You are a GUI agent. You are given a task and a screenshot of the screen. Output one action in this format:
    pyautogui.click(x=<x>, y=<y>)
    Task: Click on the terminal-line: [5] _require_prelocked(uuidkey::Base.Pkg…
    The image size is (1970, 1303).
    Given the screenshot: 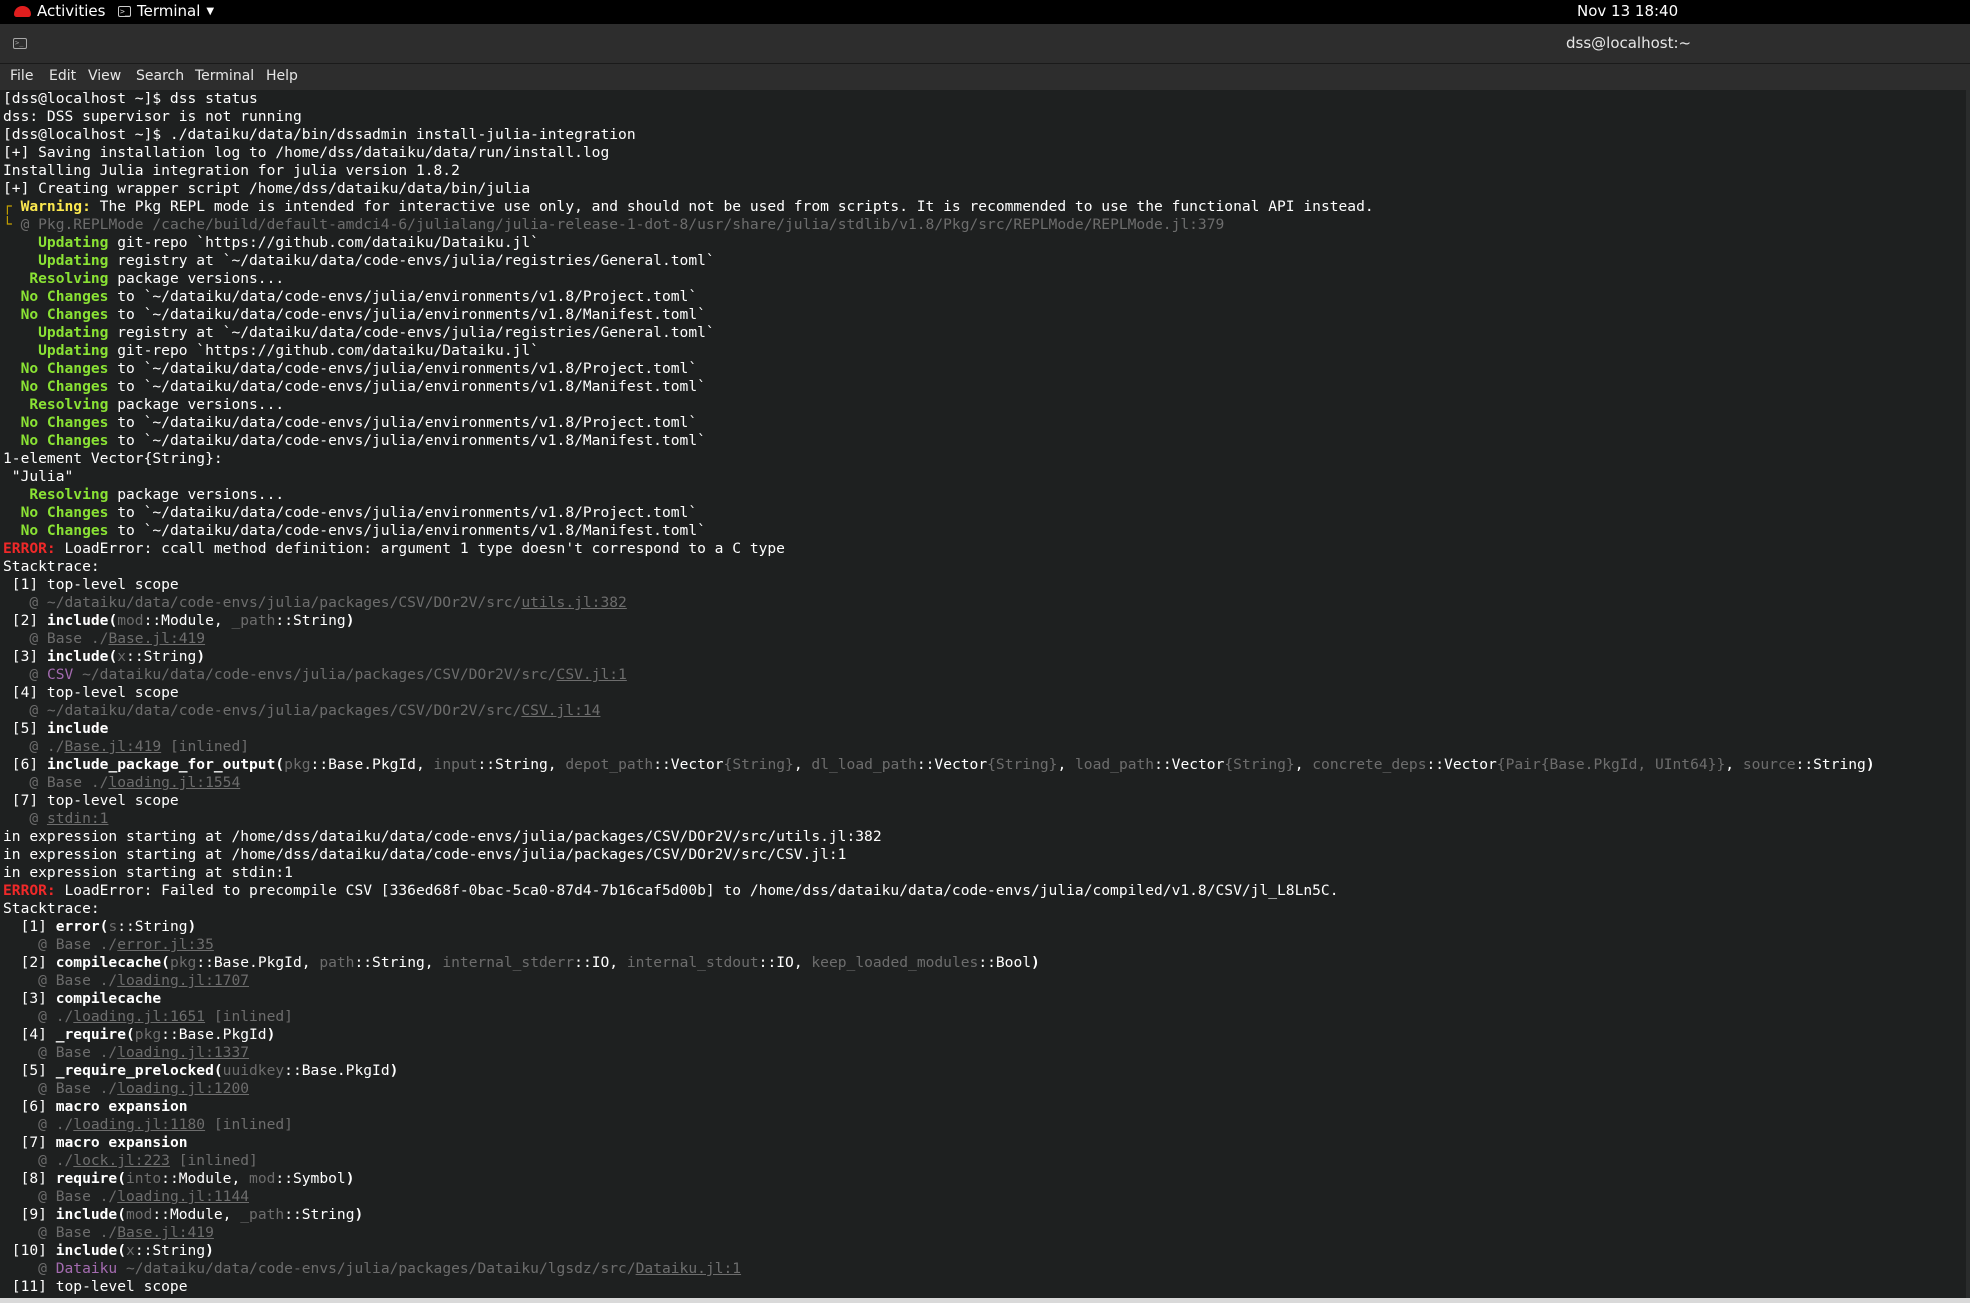 What is the action you would take?
    pyautogui.click(x=984, y=1071)
    